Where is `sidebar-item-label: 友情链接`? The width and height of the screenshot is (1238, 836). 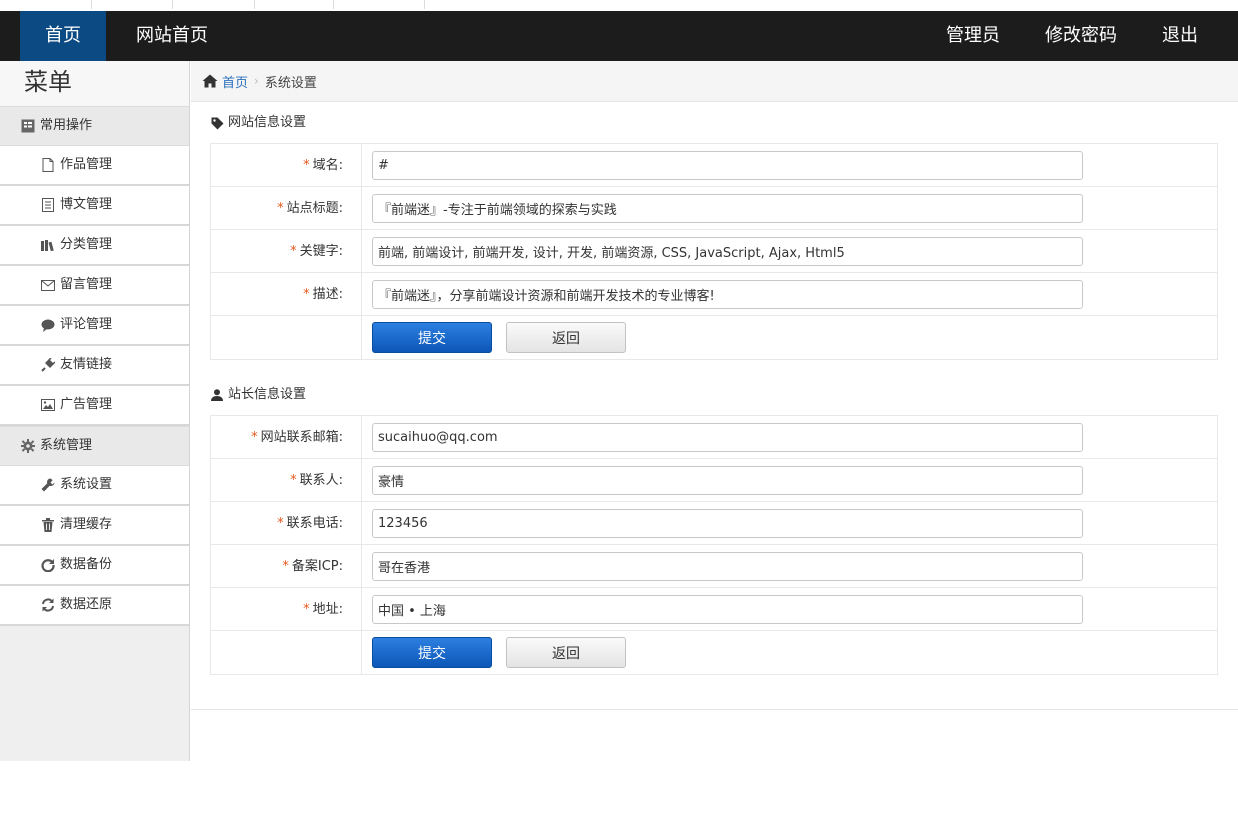 sidebar-item-label: 友情链接 is located at coordinates (86, 364).